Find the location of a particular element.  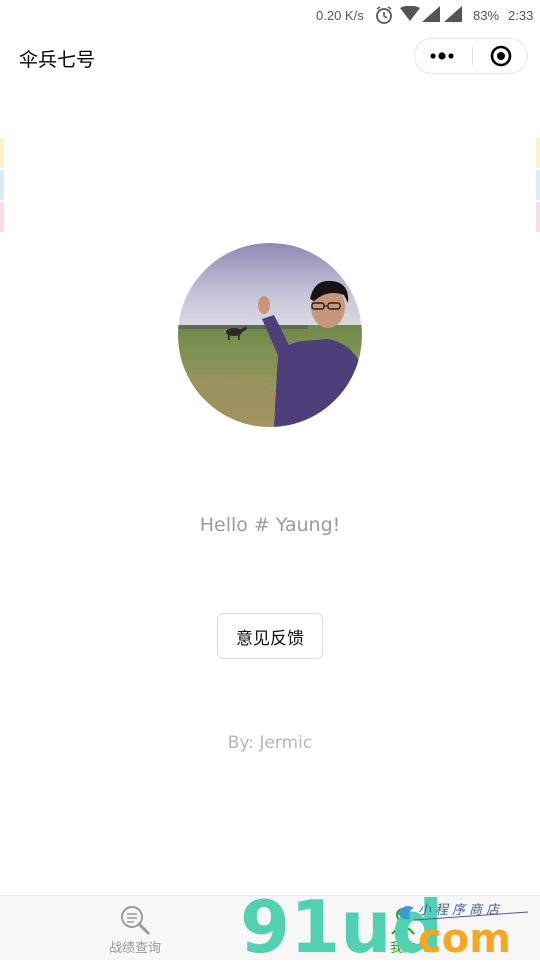

more-menu-button is located at coordinates (443, 56).